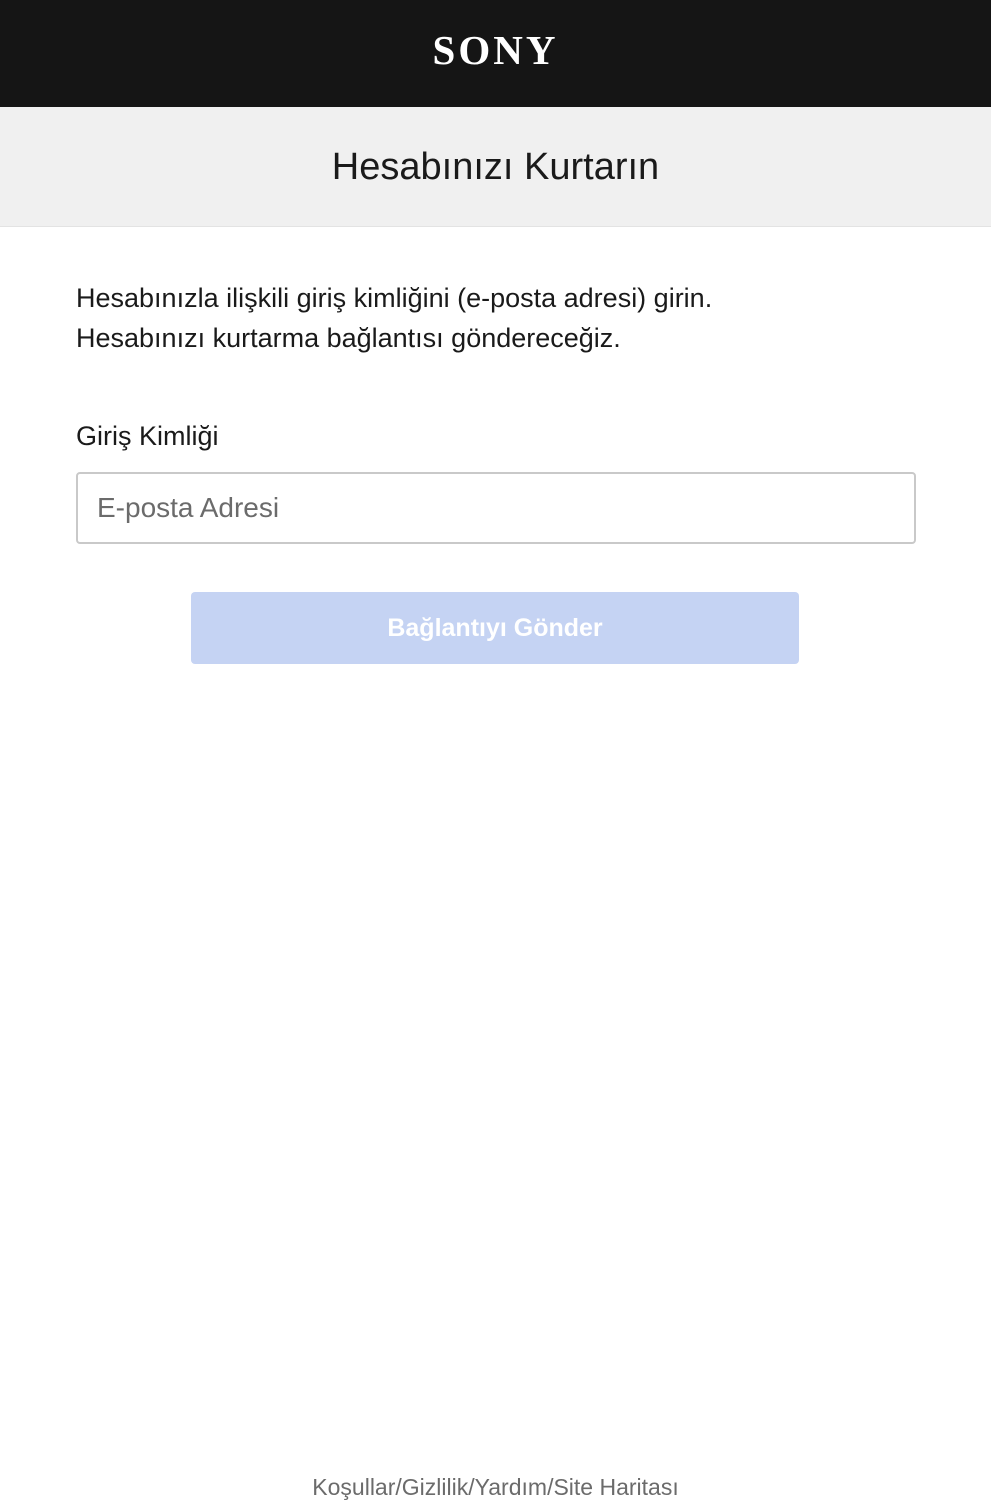 The image size is (991, 1511). I want to click on top-bar: SONY, so click(495, 53).